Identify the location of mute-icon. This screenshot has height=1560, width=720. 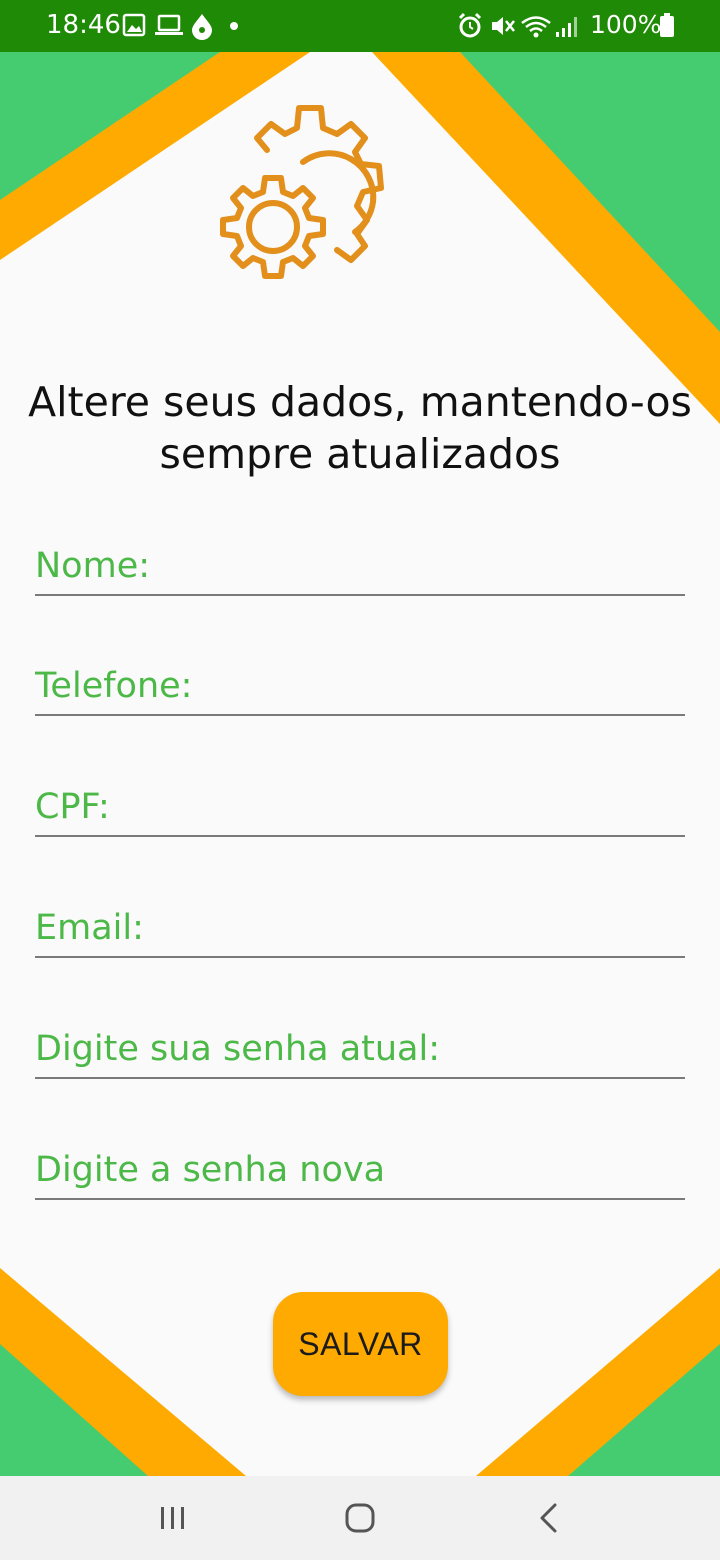
(503, 26).